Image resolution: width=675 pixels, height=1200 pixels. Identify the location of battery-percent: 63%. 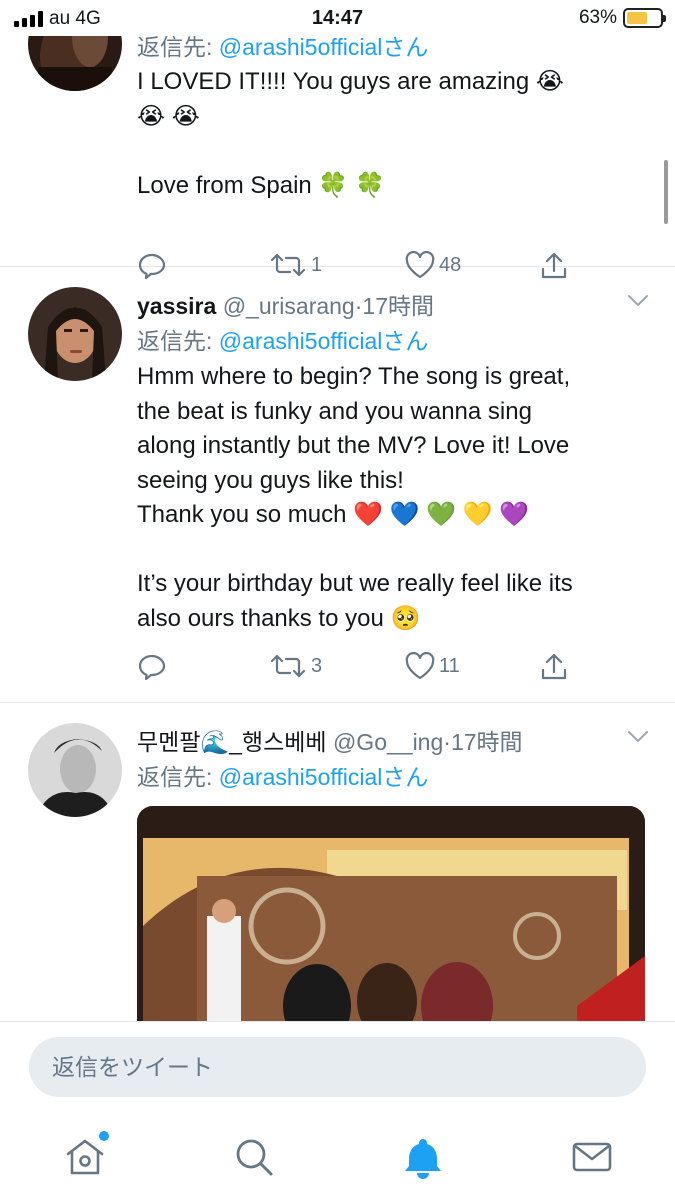
(597, 17).